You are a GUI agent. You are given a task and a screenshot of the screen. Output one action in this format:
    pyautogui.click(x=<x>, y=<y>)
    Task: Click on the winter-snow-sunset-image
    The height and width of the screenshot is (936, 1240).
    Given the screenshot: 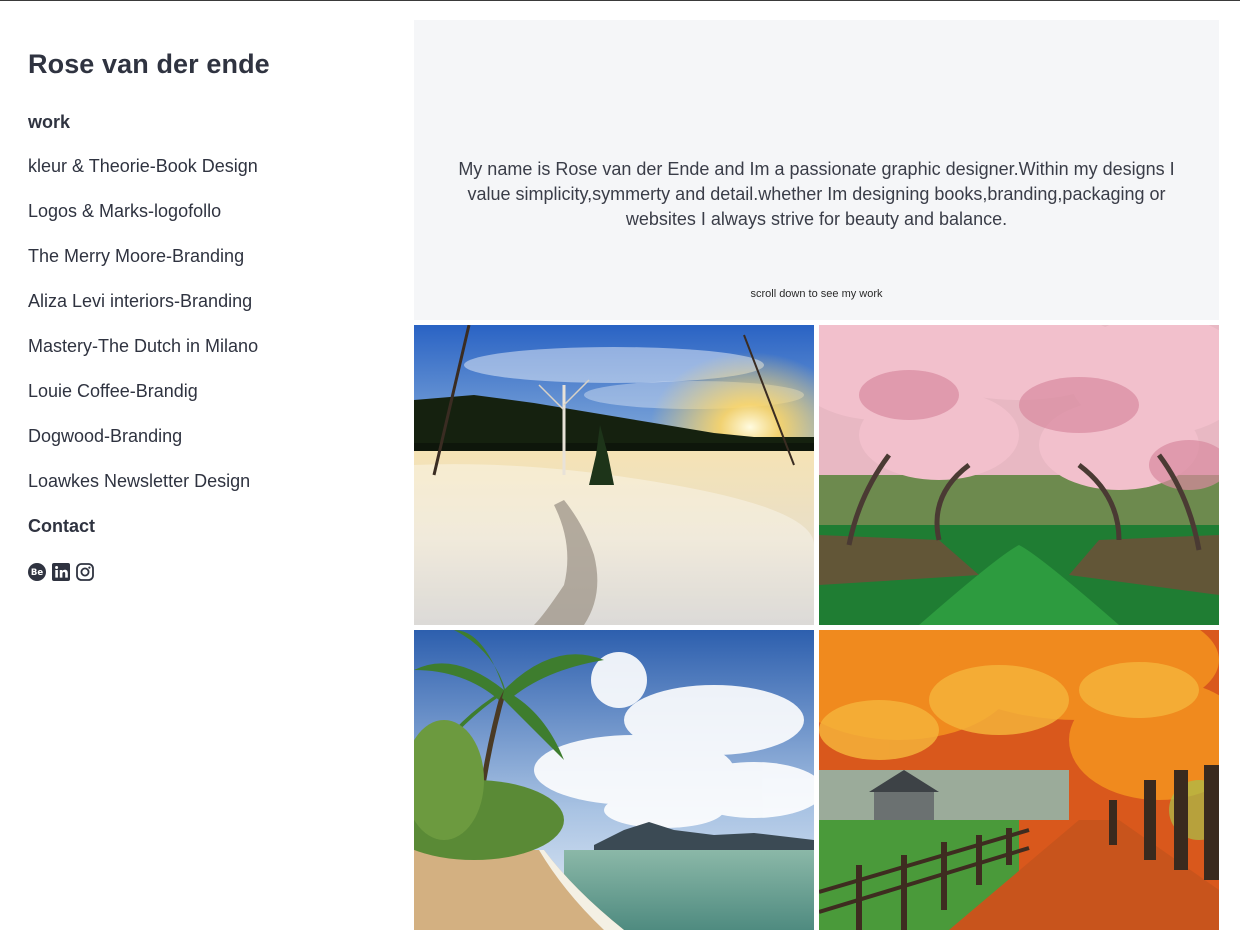 What is the action you would take?
    pyautogui.click(x=614, y=475)
    